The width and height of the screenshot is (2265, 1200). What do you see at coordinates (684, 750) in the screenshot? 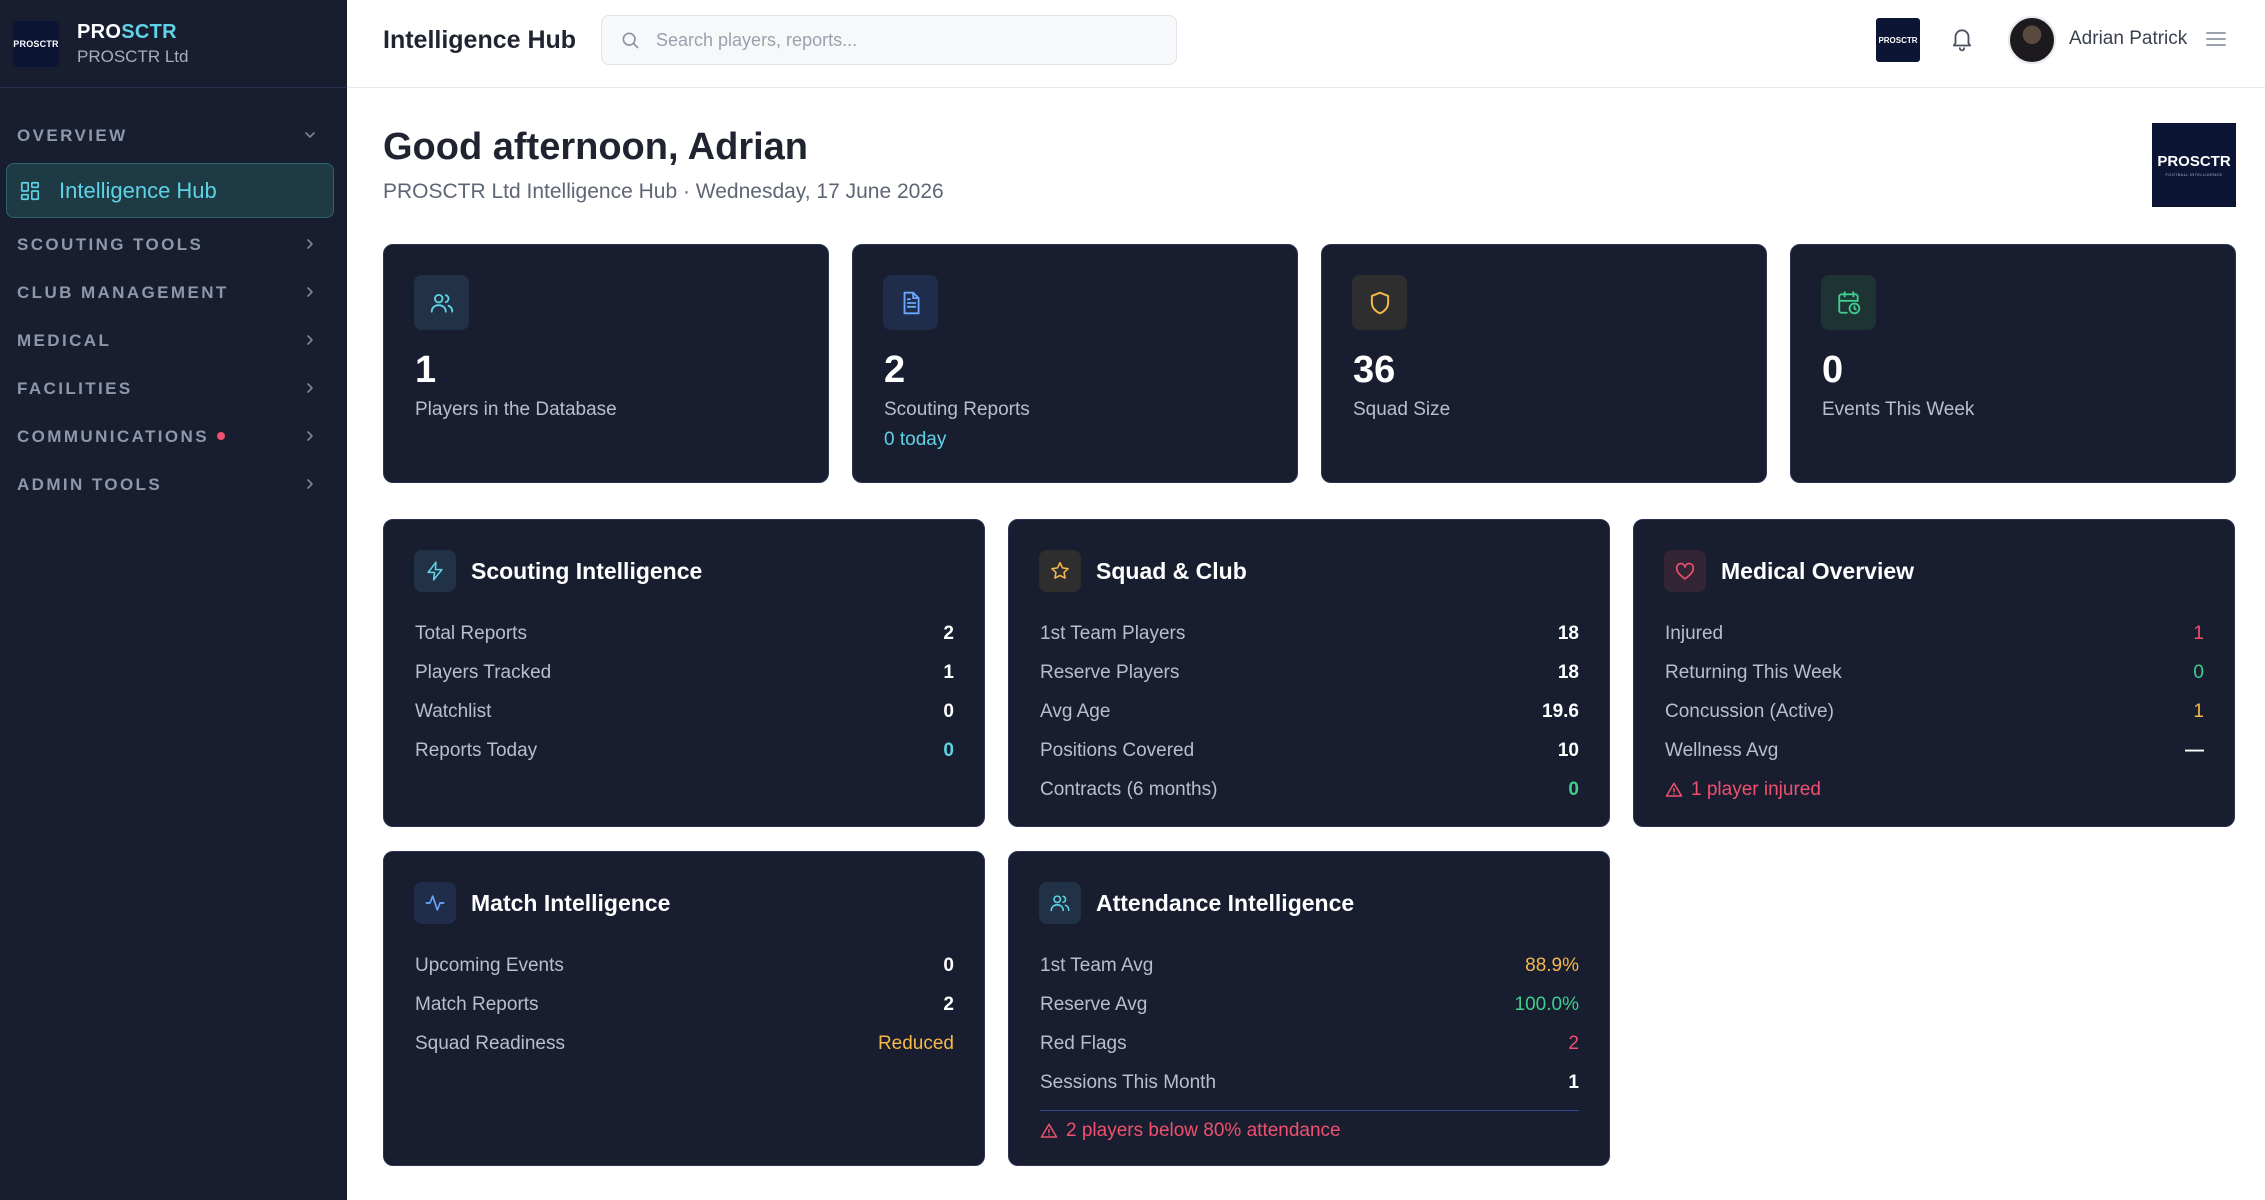
I see `metric-row: Reports Today 0` at bounding box center [684, 750].